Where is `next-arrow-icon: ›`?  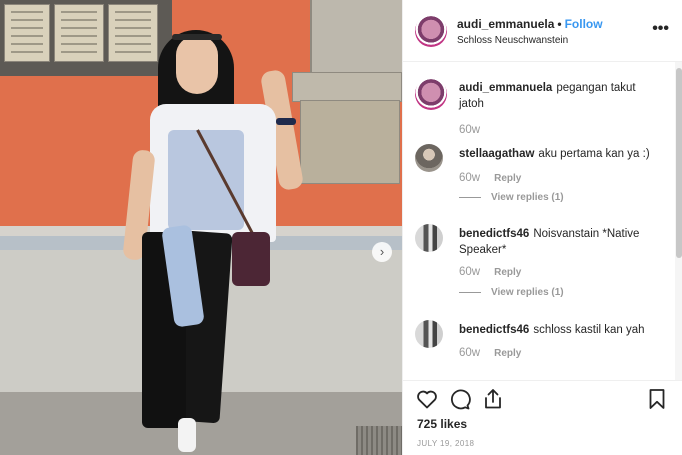 next-arrow-icon: › is located at coordinates (382, 252).